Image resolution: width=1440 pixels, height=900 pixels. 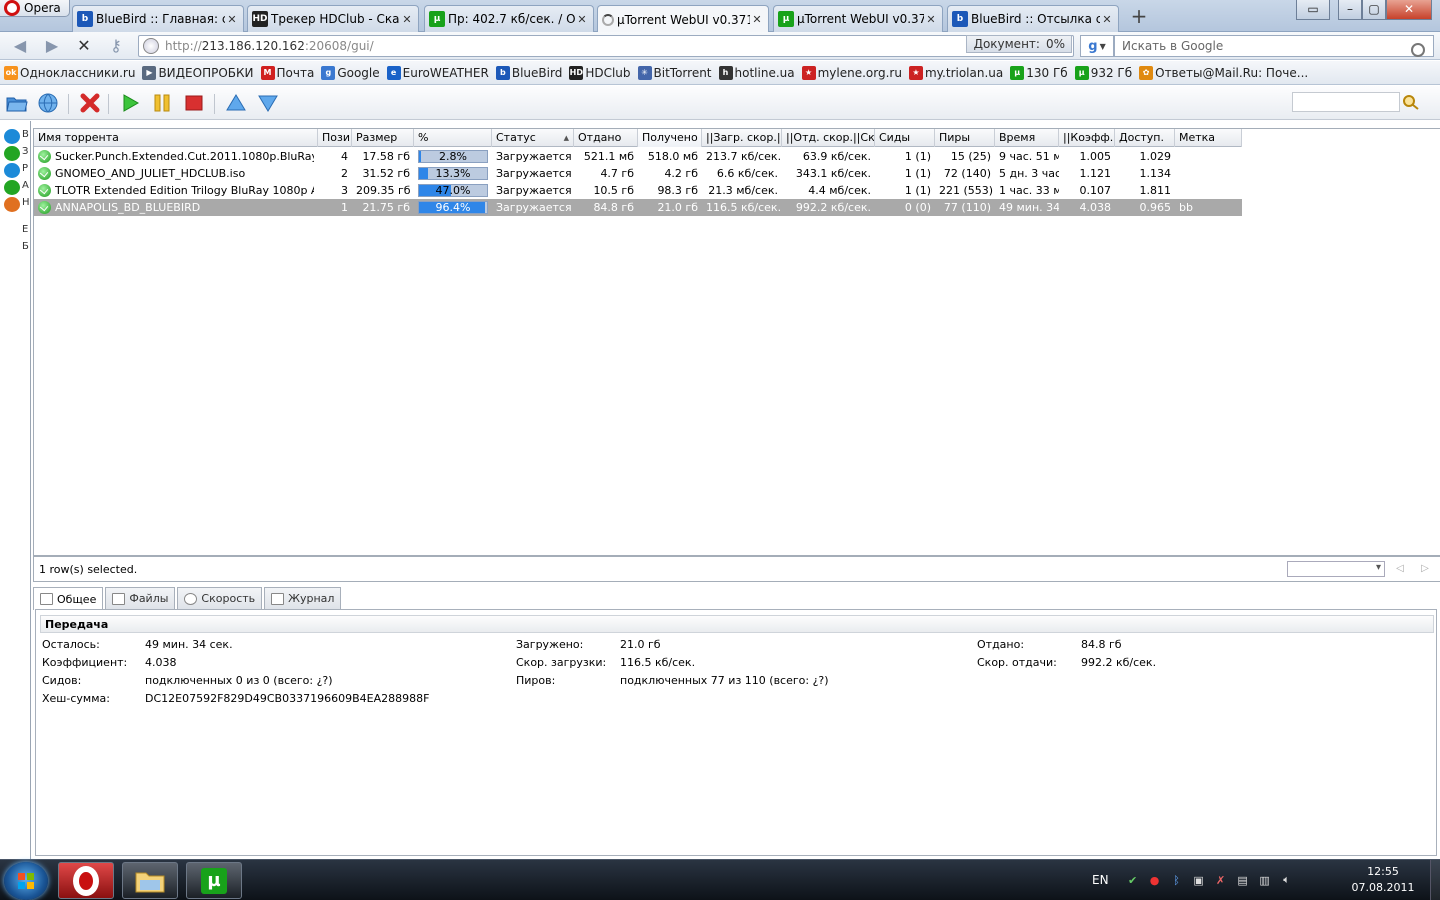 What do you see at coordinates (1313, 10) in the screenshot?
I see `tab-list-button: ▭` at bounding box center [1313, 10].